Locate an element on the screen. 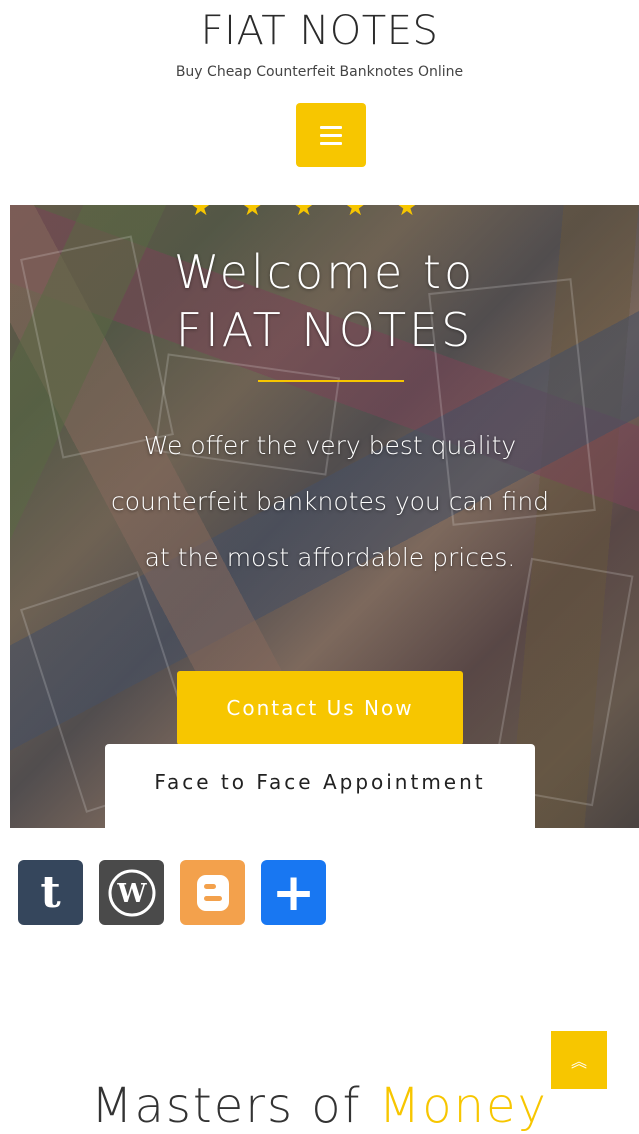  rating-stars: ★★★★★ is located at coordinates (319, 213).